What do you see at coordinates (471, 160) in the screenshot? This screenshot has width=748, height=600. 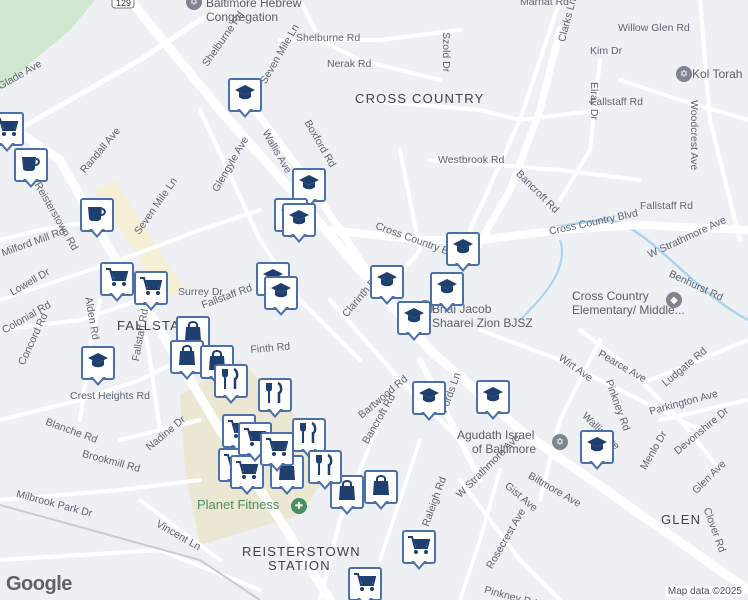 I see `street-label: Westbrook Rd` at bounding box center [471, 160].